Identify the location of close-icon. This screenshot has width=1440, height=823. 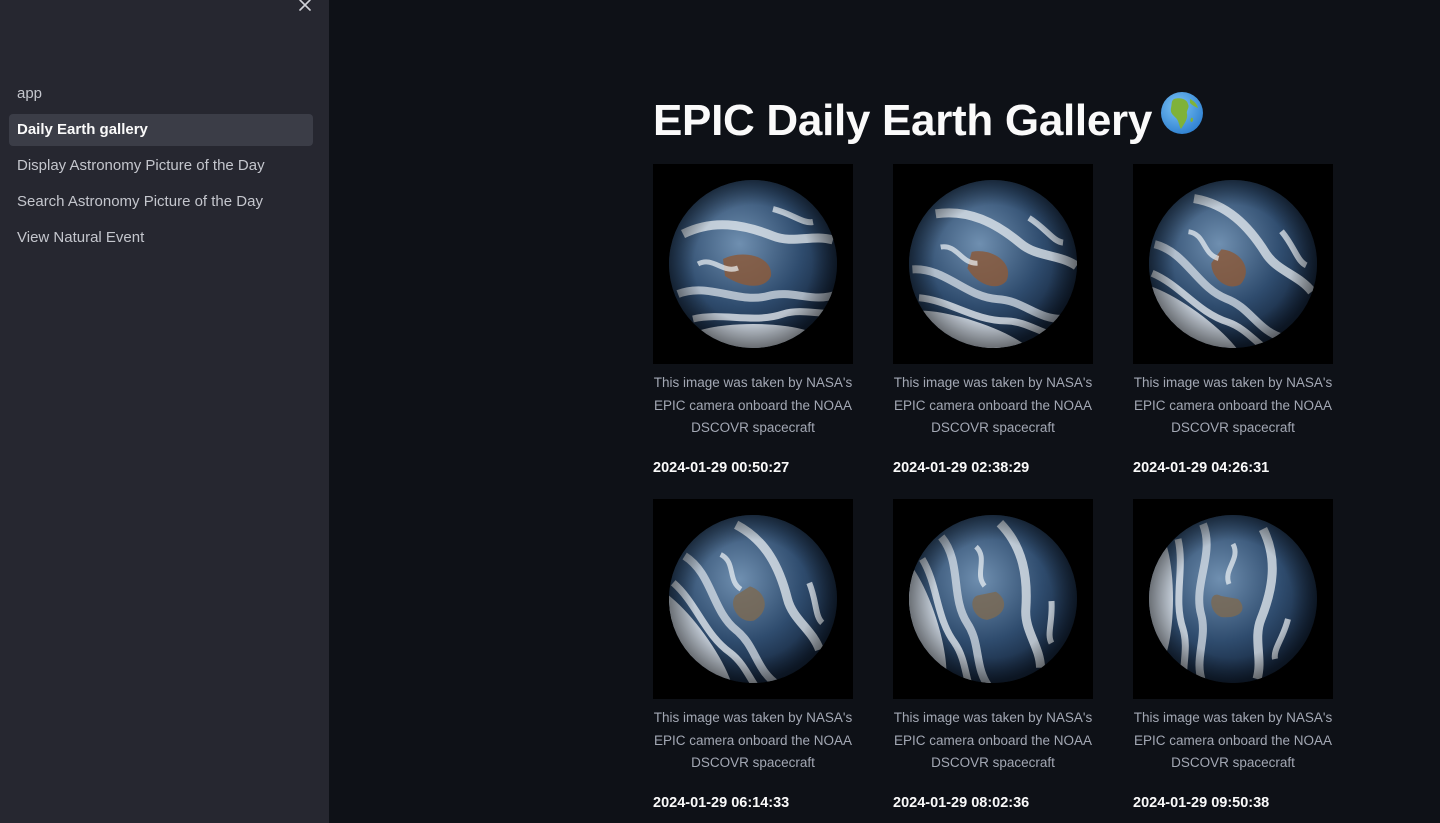
(305, 7).